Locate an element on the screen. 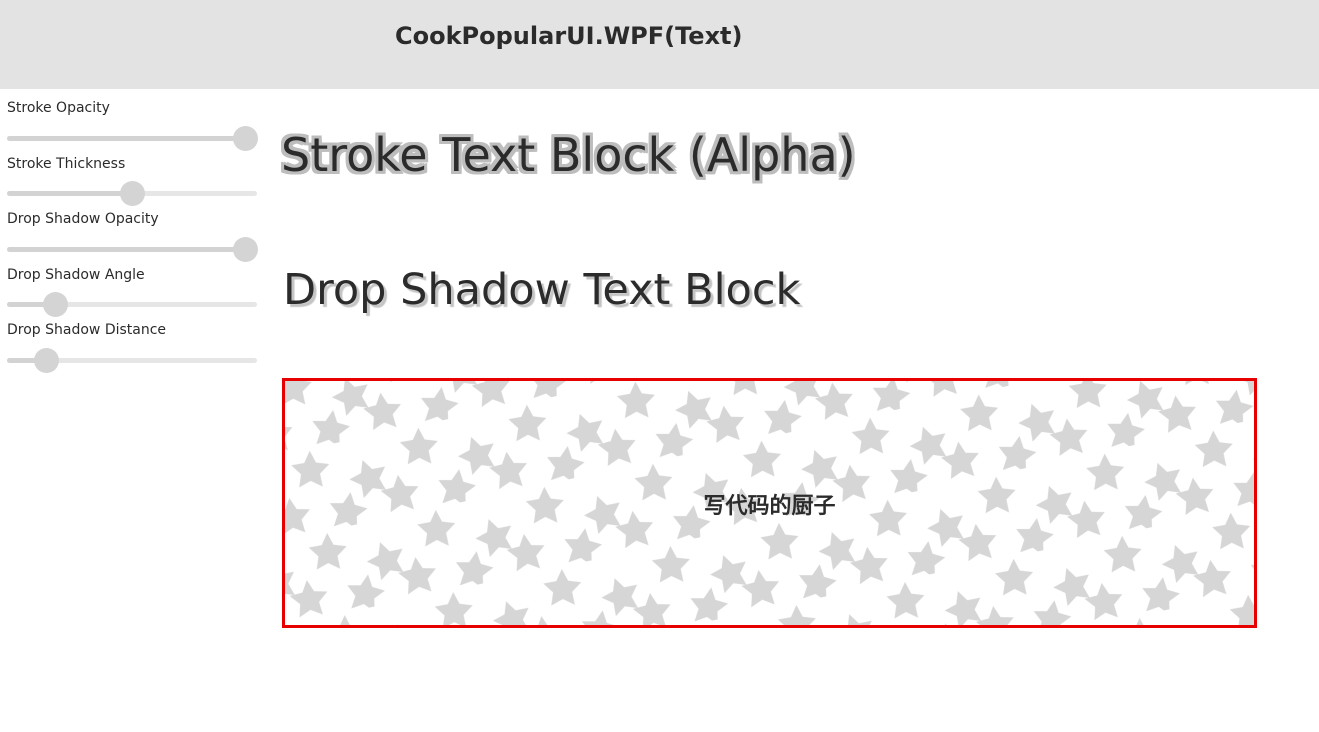  stroke-thickness-slider is located at coordinates (132, 193).